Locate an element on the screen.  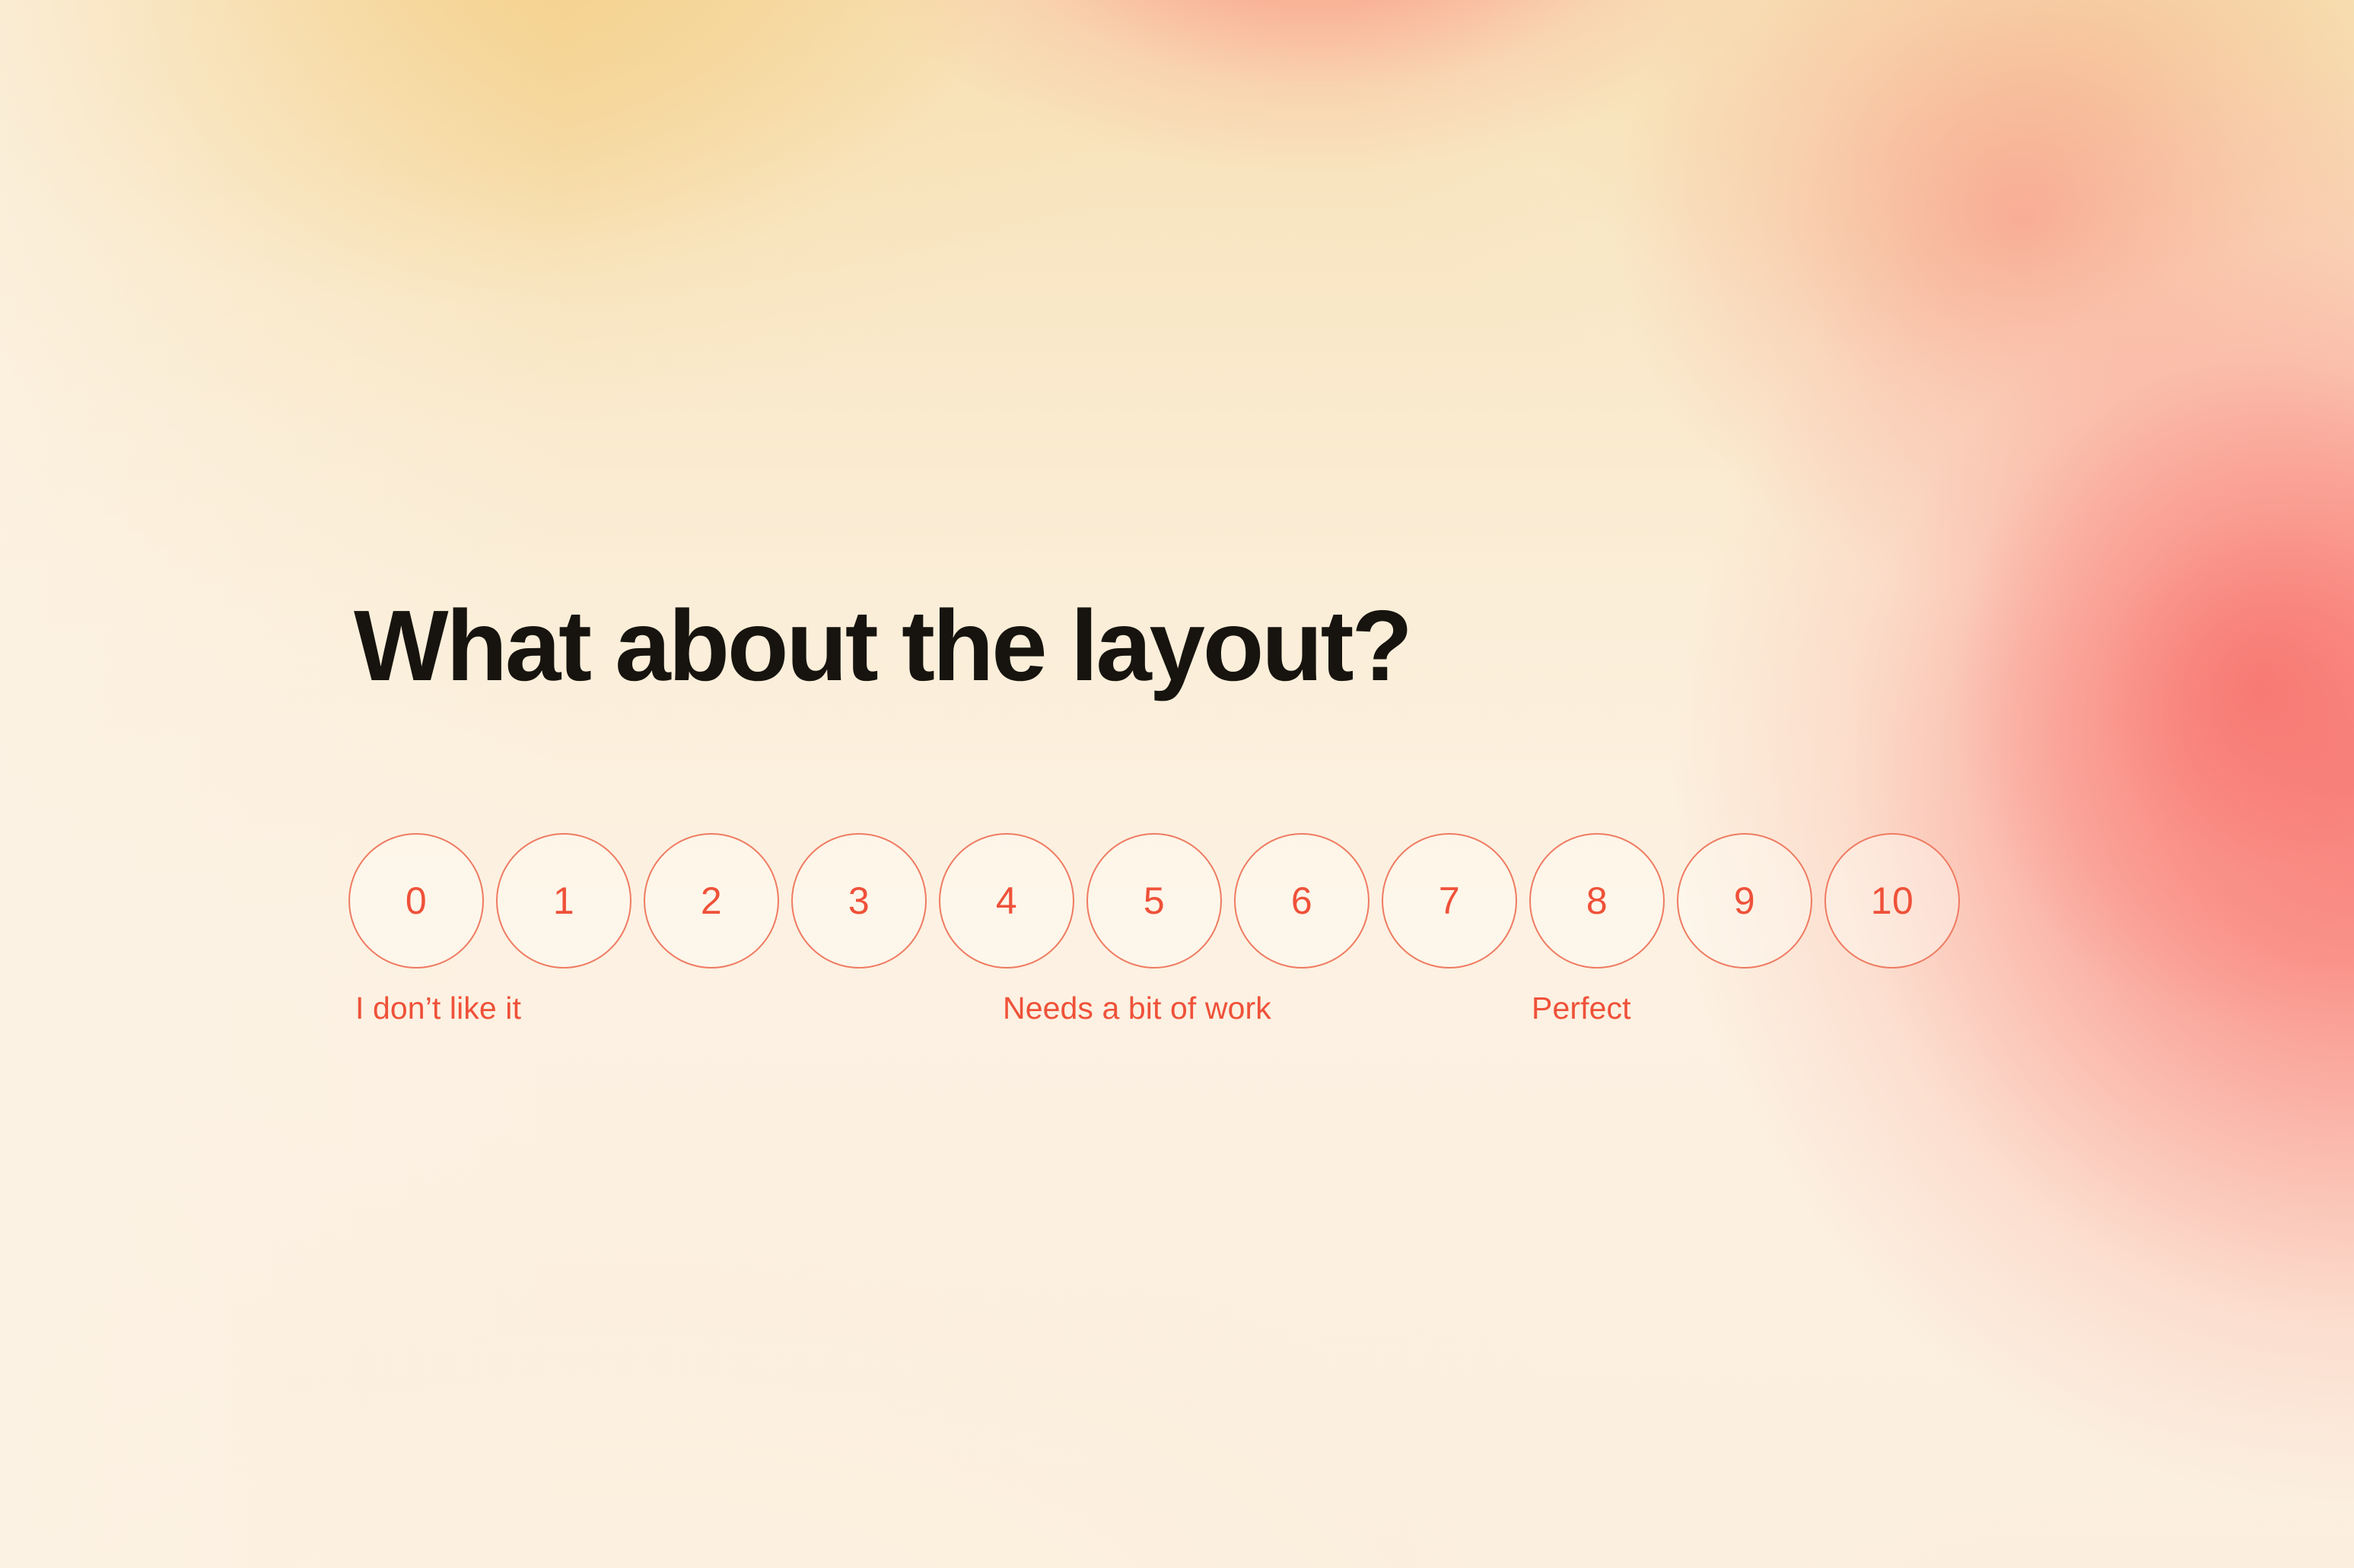
rating-option-label: 5 is located at coordinates (1154, 900).